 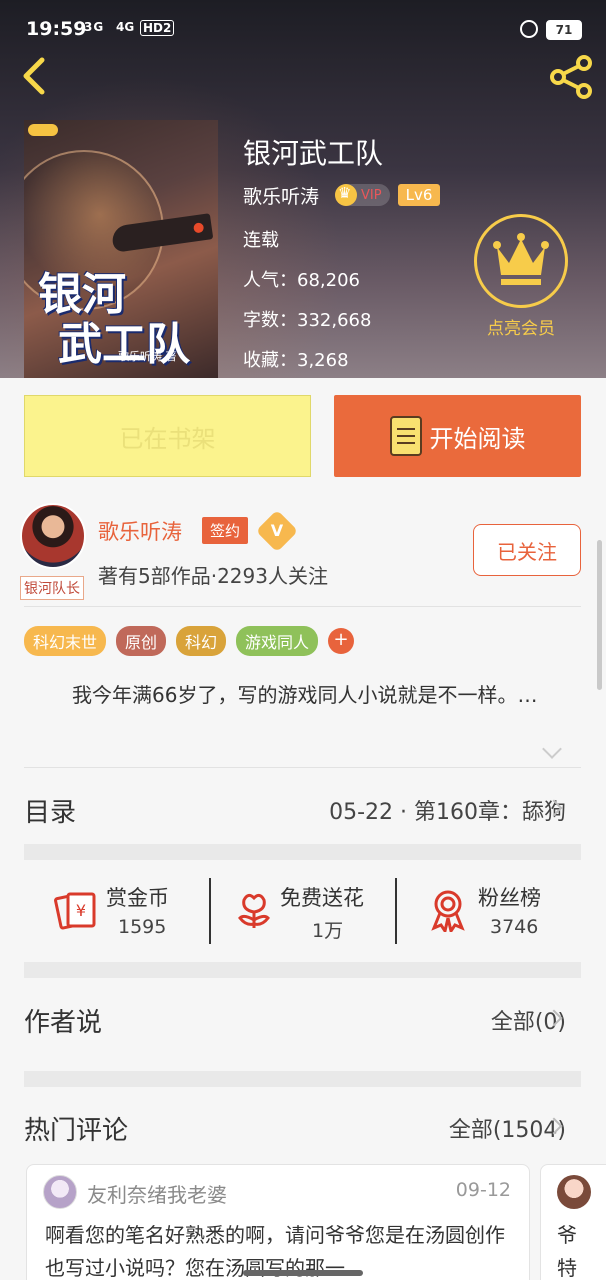 I want to click on book-popularity: 人气：68,206, so click(x=301, y=280).